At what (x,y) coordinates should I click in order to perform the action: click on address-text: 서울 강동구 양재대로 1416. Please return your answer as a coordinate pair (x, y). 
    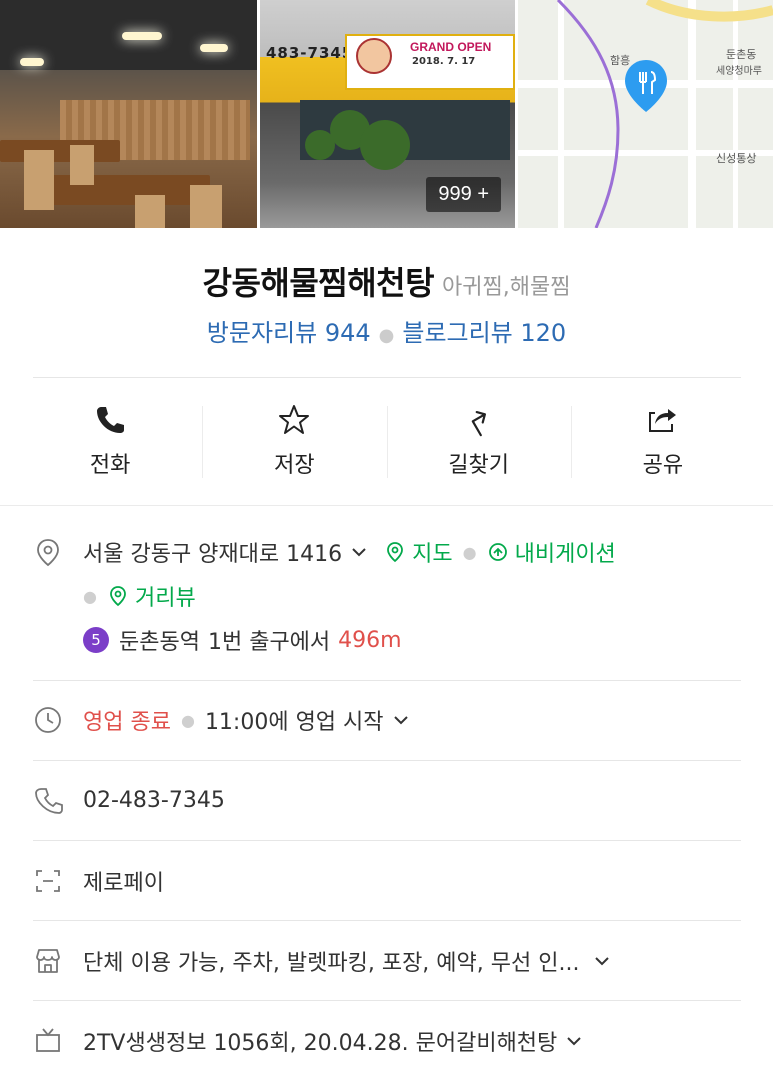
    Looking at the image, I should click on (212, 552).